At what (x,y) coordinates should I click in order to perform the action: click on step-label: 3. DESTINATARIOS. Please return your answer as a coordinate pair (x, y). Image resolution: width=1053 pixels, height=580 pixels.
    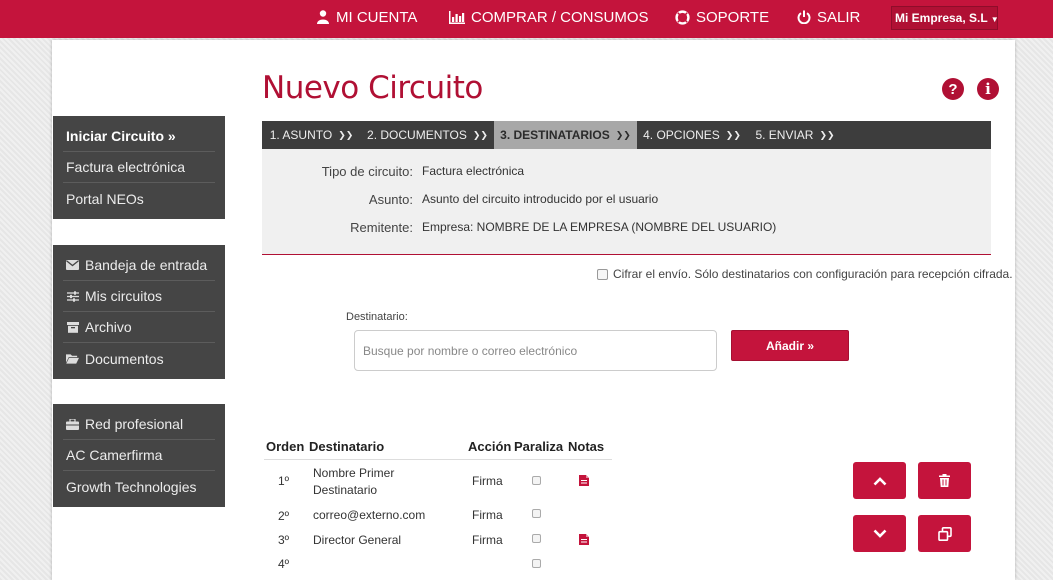
    Looking at the image, I should click on (555, 135).